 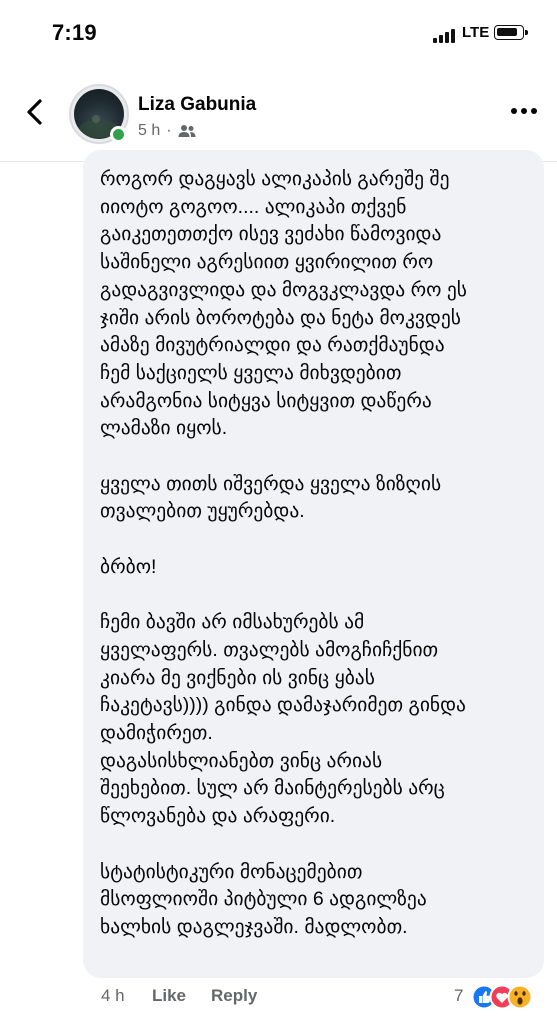 I want to click on post-time: 5 h, so click(x=149, y=130).